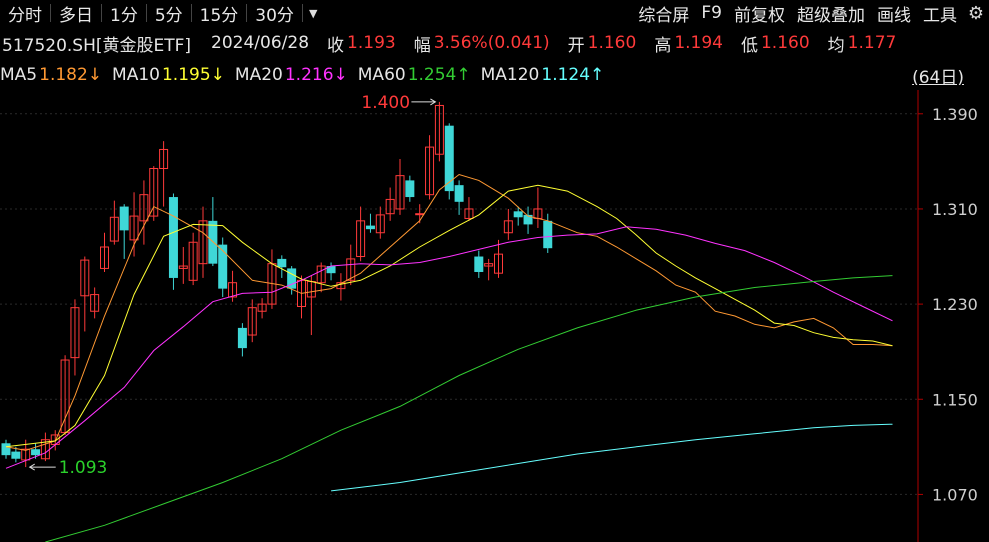 The image size is (989, 542). I want to click on ma5-label: MA5, so click(19, 75).